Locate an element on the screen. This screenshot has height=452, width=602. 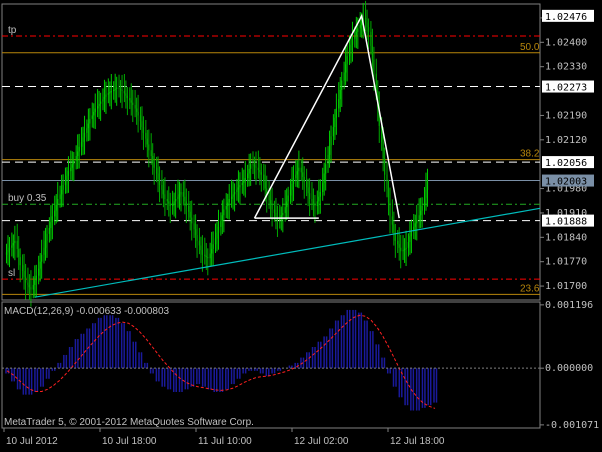
price-tick-label: 1.02330 is located at coordinates (566, 67).